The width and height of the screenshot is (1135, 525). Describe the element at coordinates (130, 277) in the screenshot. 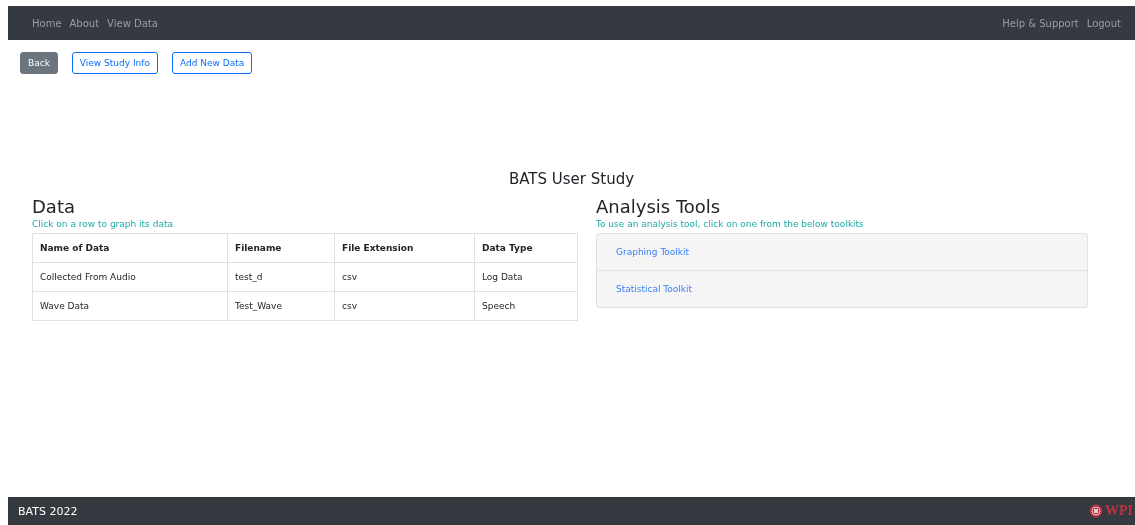

I see `table-cell: Collected From Audio` at that location.